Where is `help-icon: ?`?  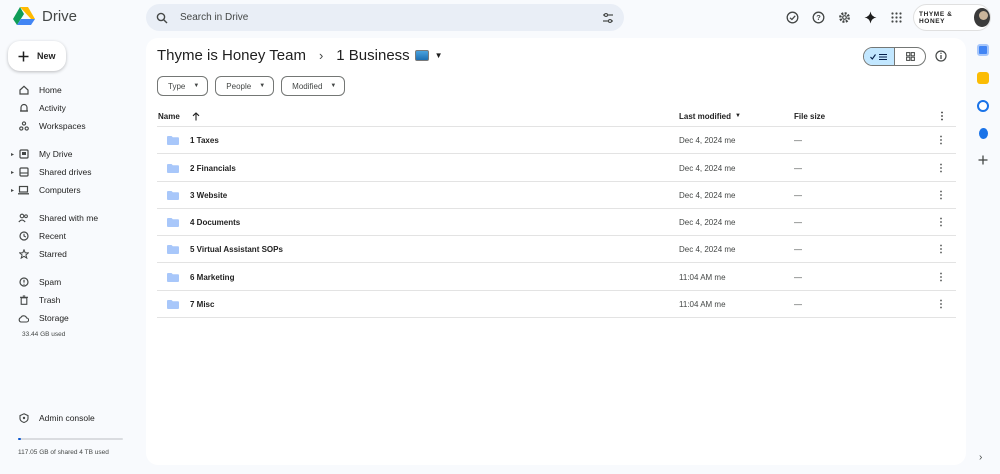 help-icon: ? is located at coordinates (818, 17).